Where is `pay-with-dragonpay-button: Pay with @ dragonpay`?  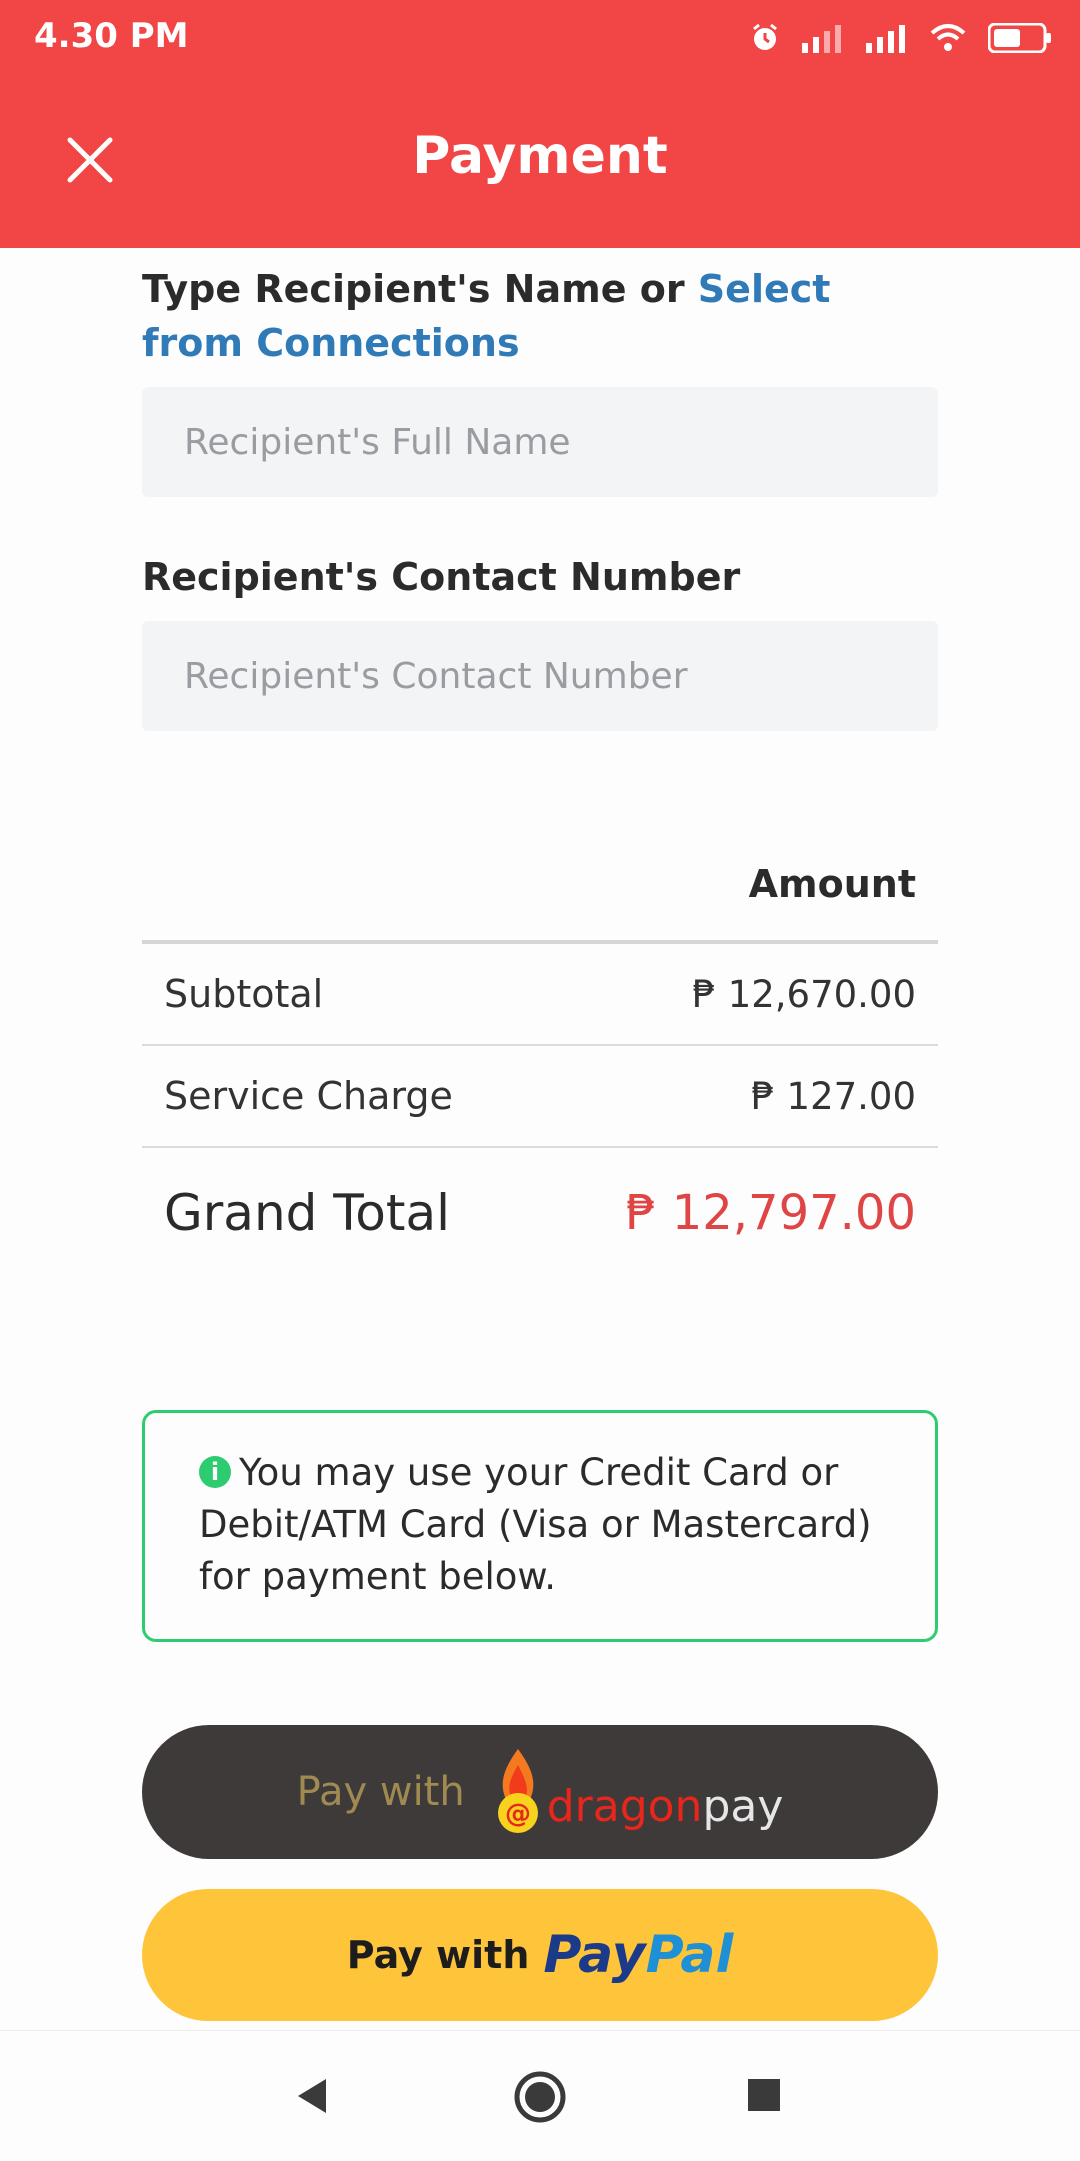 pay-with-dragonpay-button: Pay with @ dragonpay is located at coordinates (540, 1792).